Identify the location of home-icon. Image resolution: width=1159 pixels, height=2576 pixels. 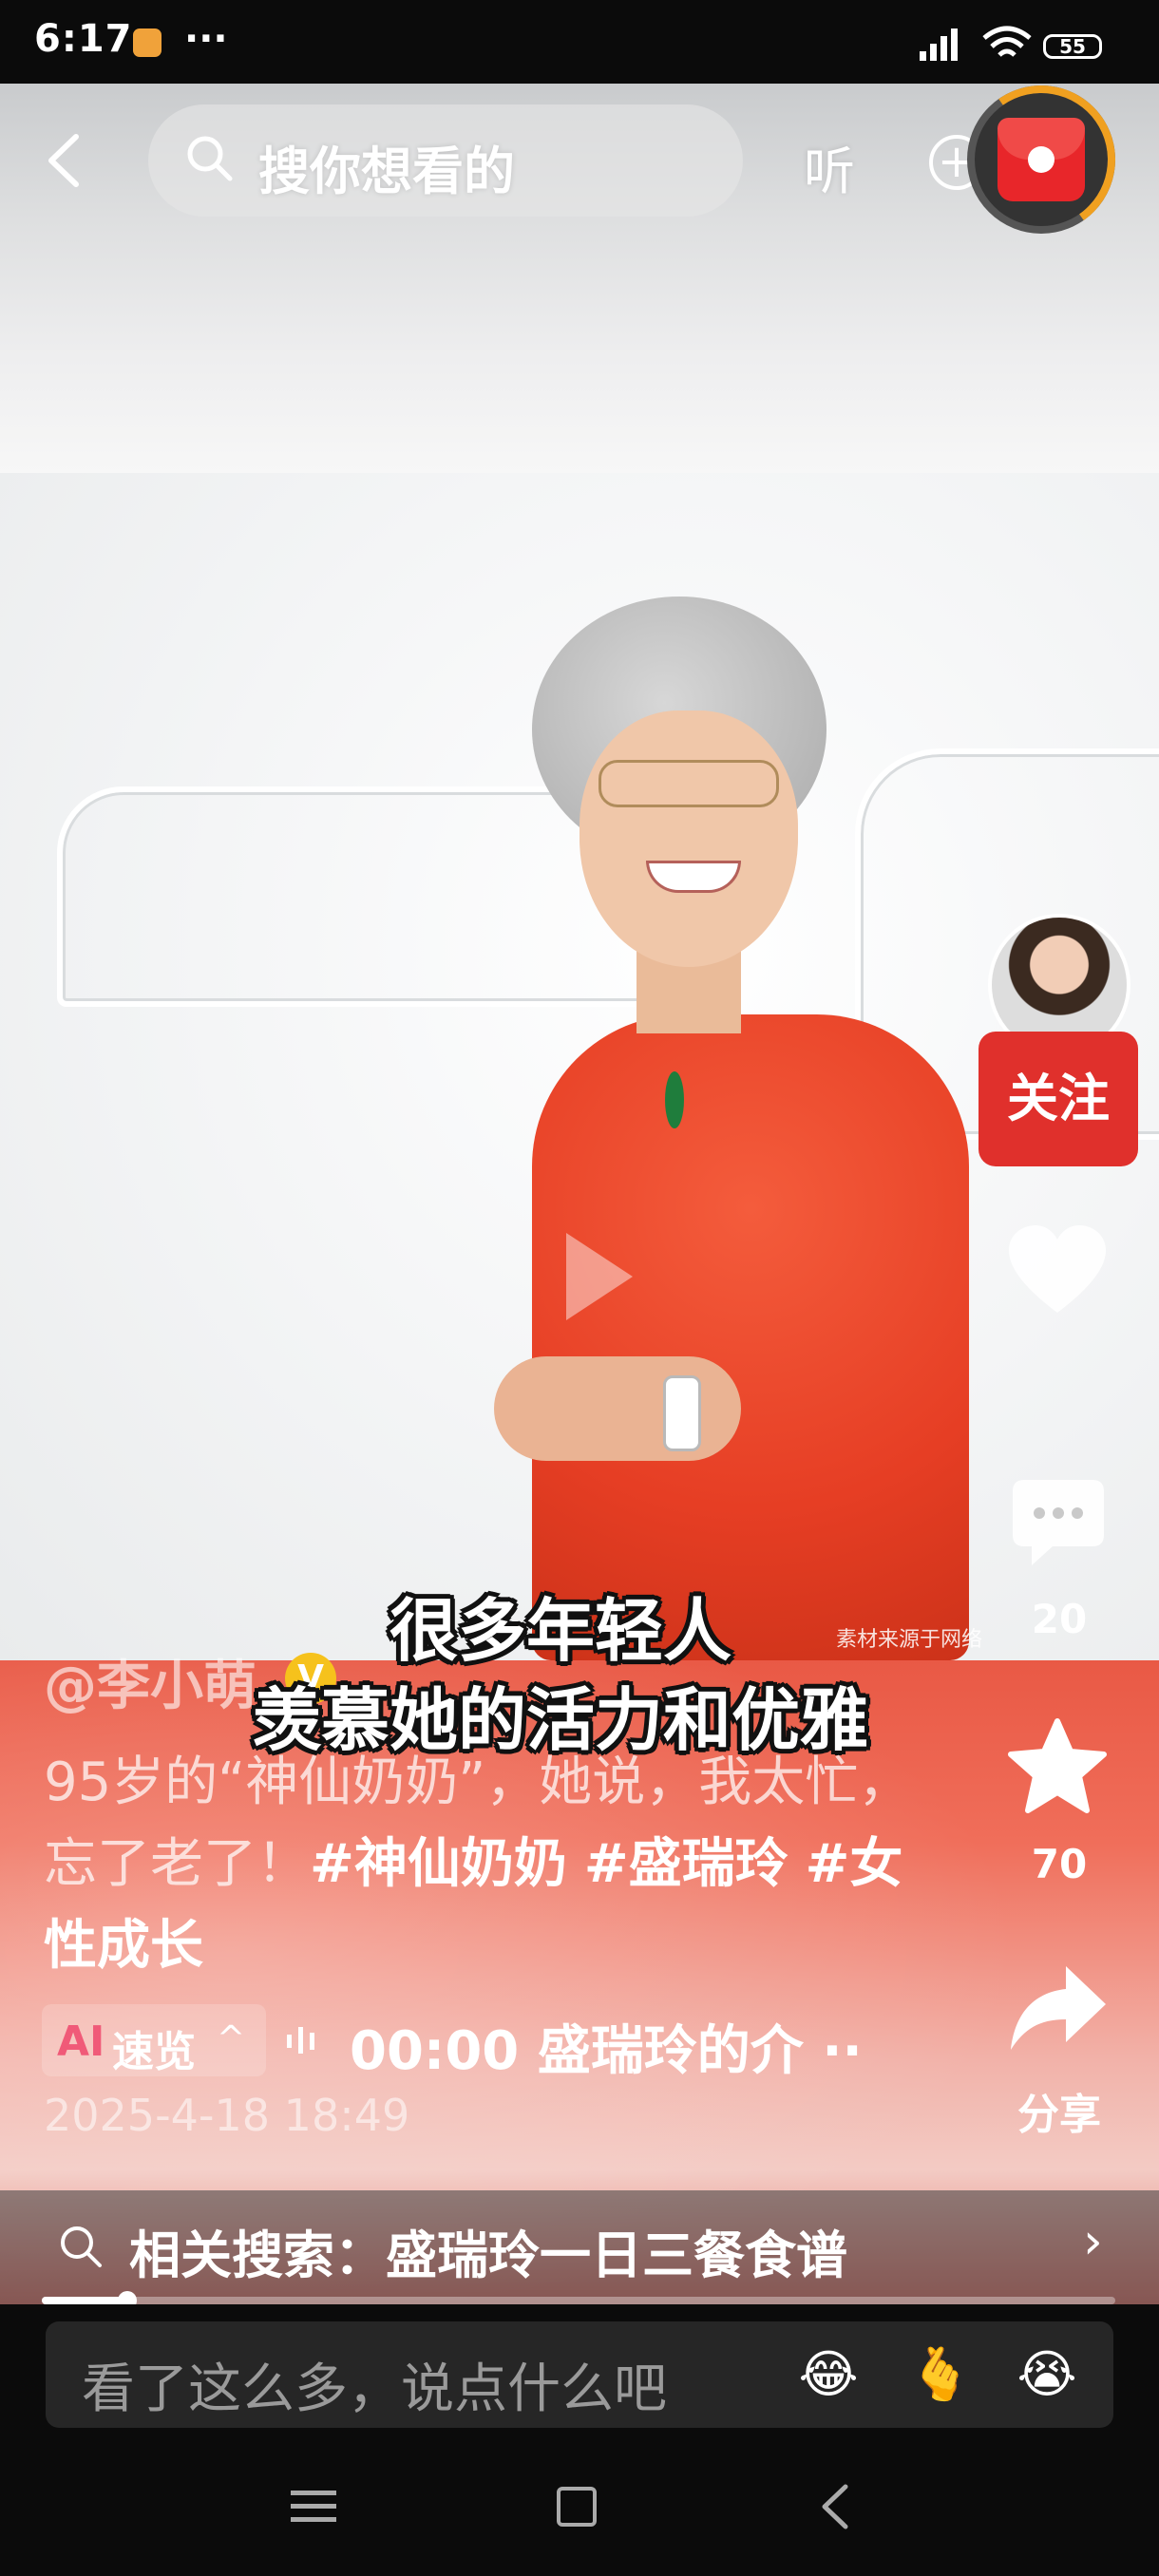
(577, 2507).